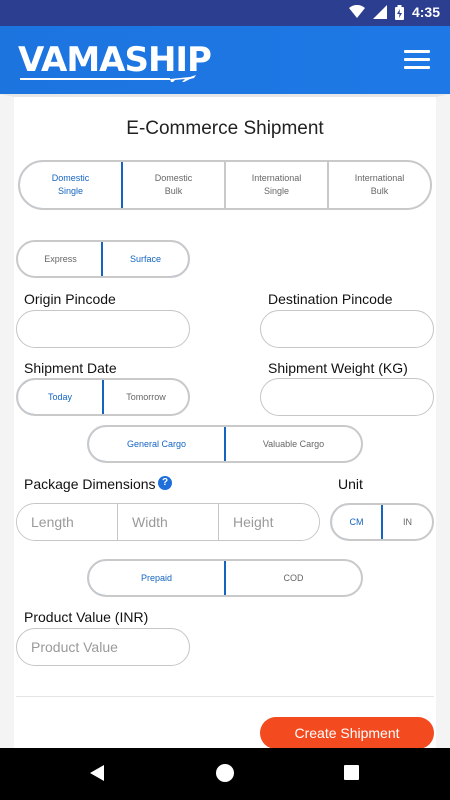  I want to click on package-dimensions-label: Package Dimensions, so click(90, 484).